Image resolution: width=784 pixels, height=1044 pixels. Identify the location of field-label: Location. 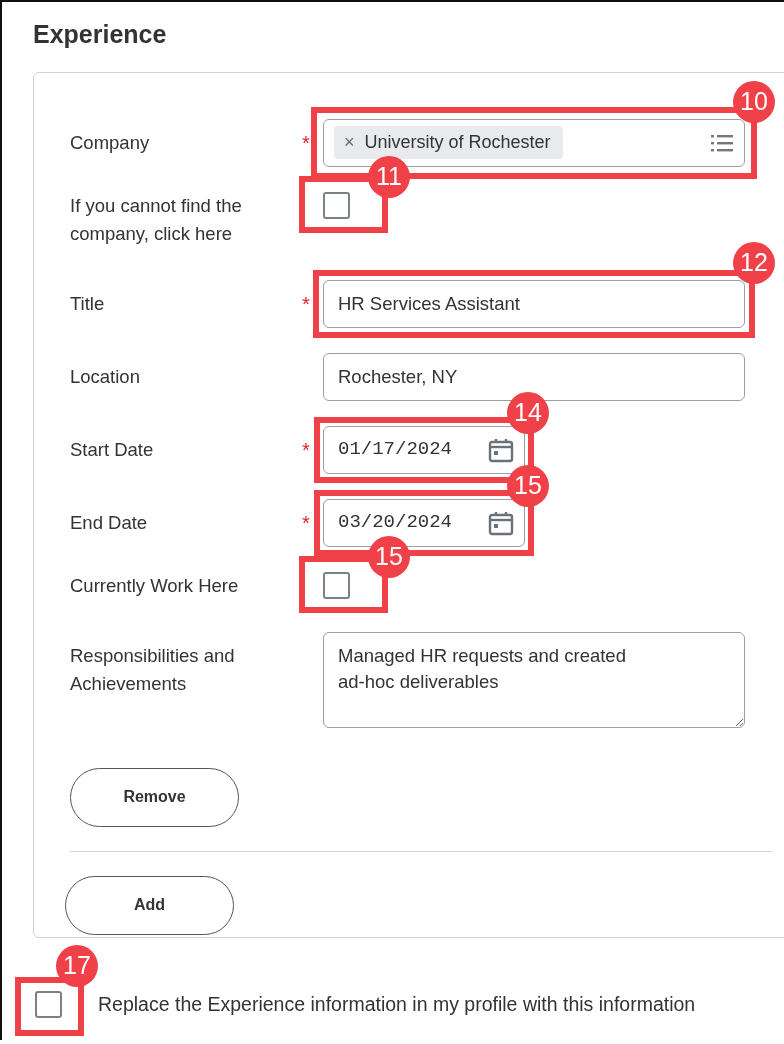
(105, 376).